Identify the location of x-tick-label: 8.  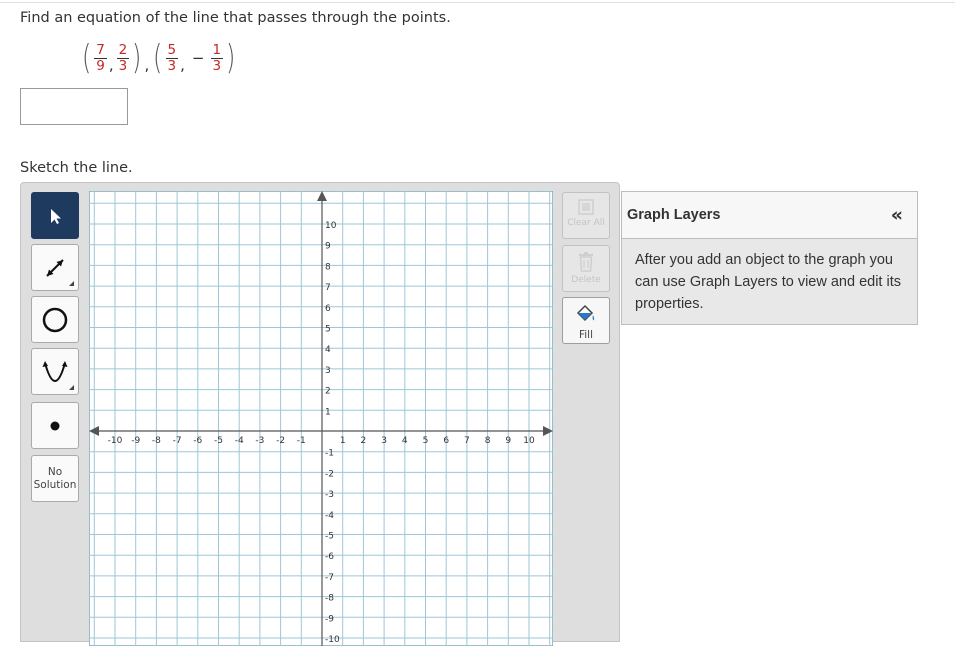
(488, 441).